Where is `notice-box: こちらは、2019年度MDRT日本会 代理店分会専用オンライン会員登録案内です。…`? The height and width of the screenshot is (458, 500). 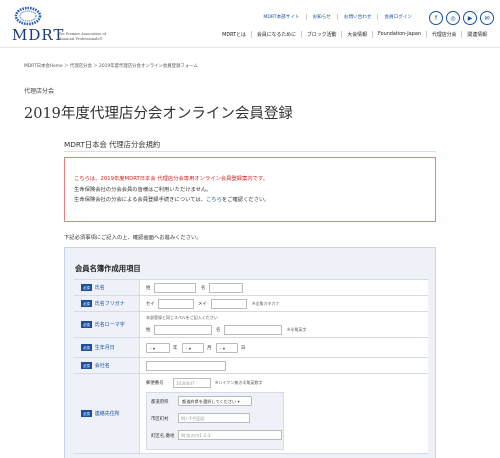
notice-box: こちらは、2019年度MDRT日本会 代理店分会専用オンライン会員登録案内です。… is located at coordinates (250, 189).